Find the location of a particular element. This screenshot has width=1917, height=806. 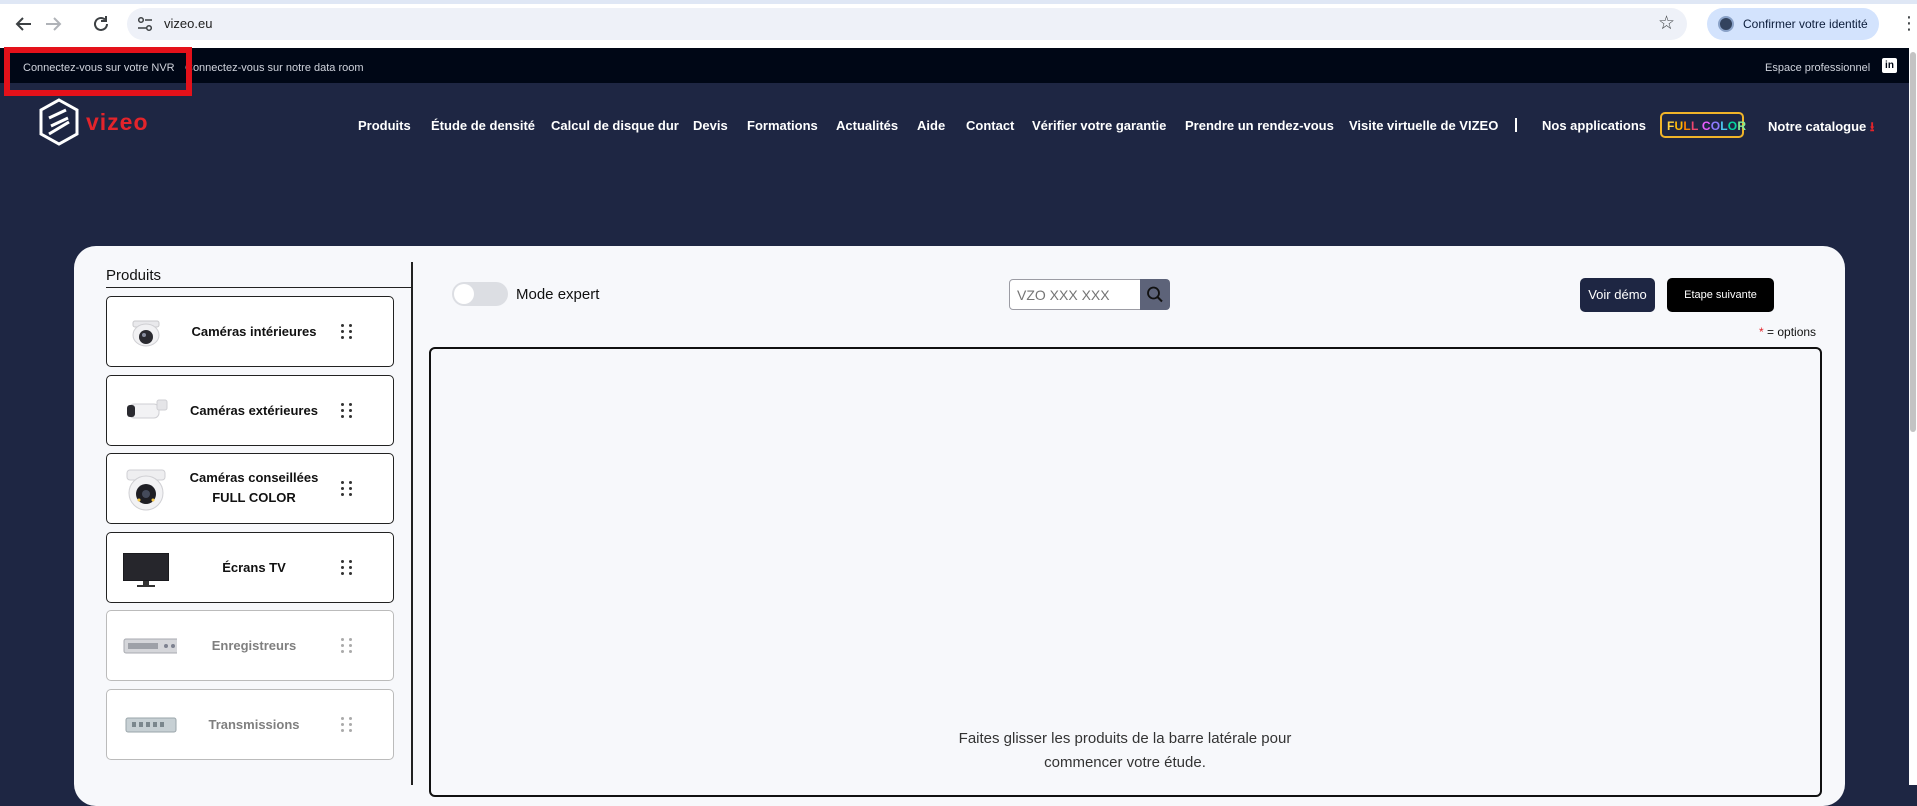

product-transmissions: Transmissions is located at coordinates (250, 724).